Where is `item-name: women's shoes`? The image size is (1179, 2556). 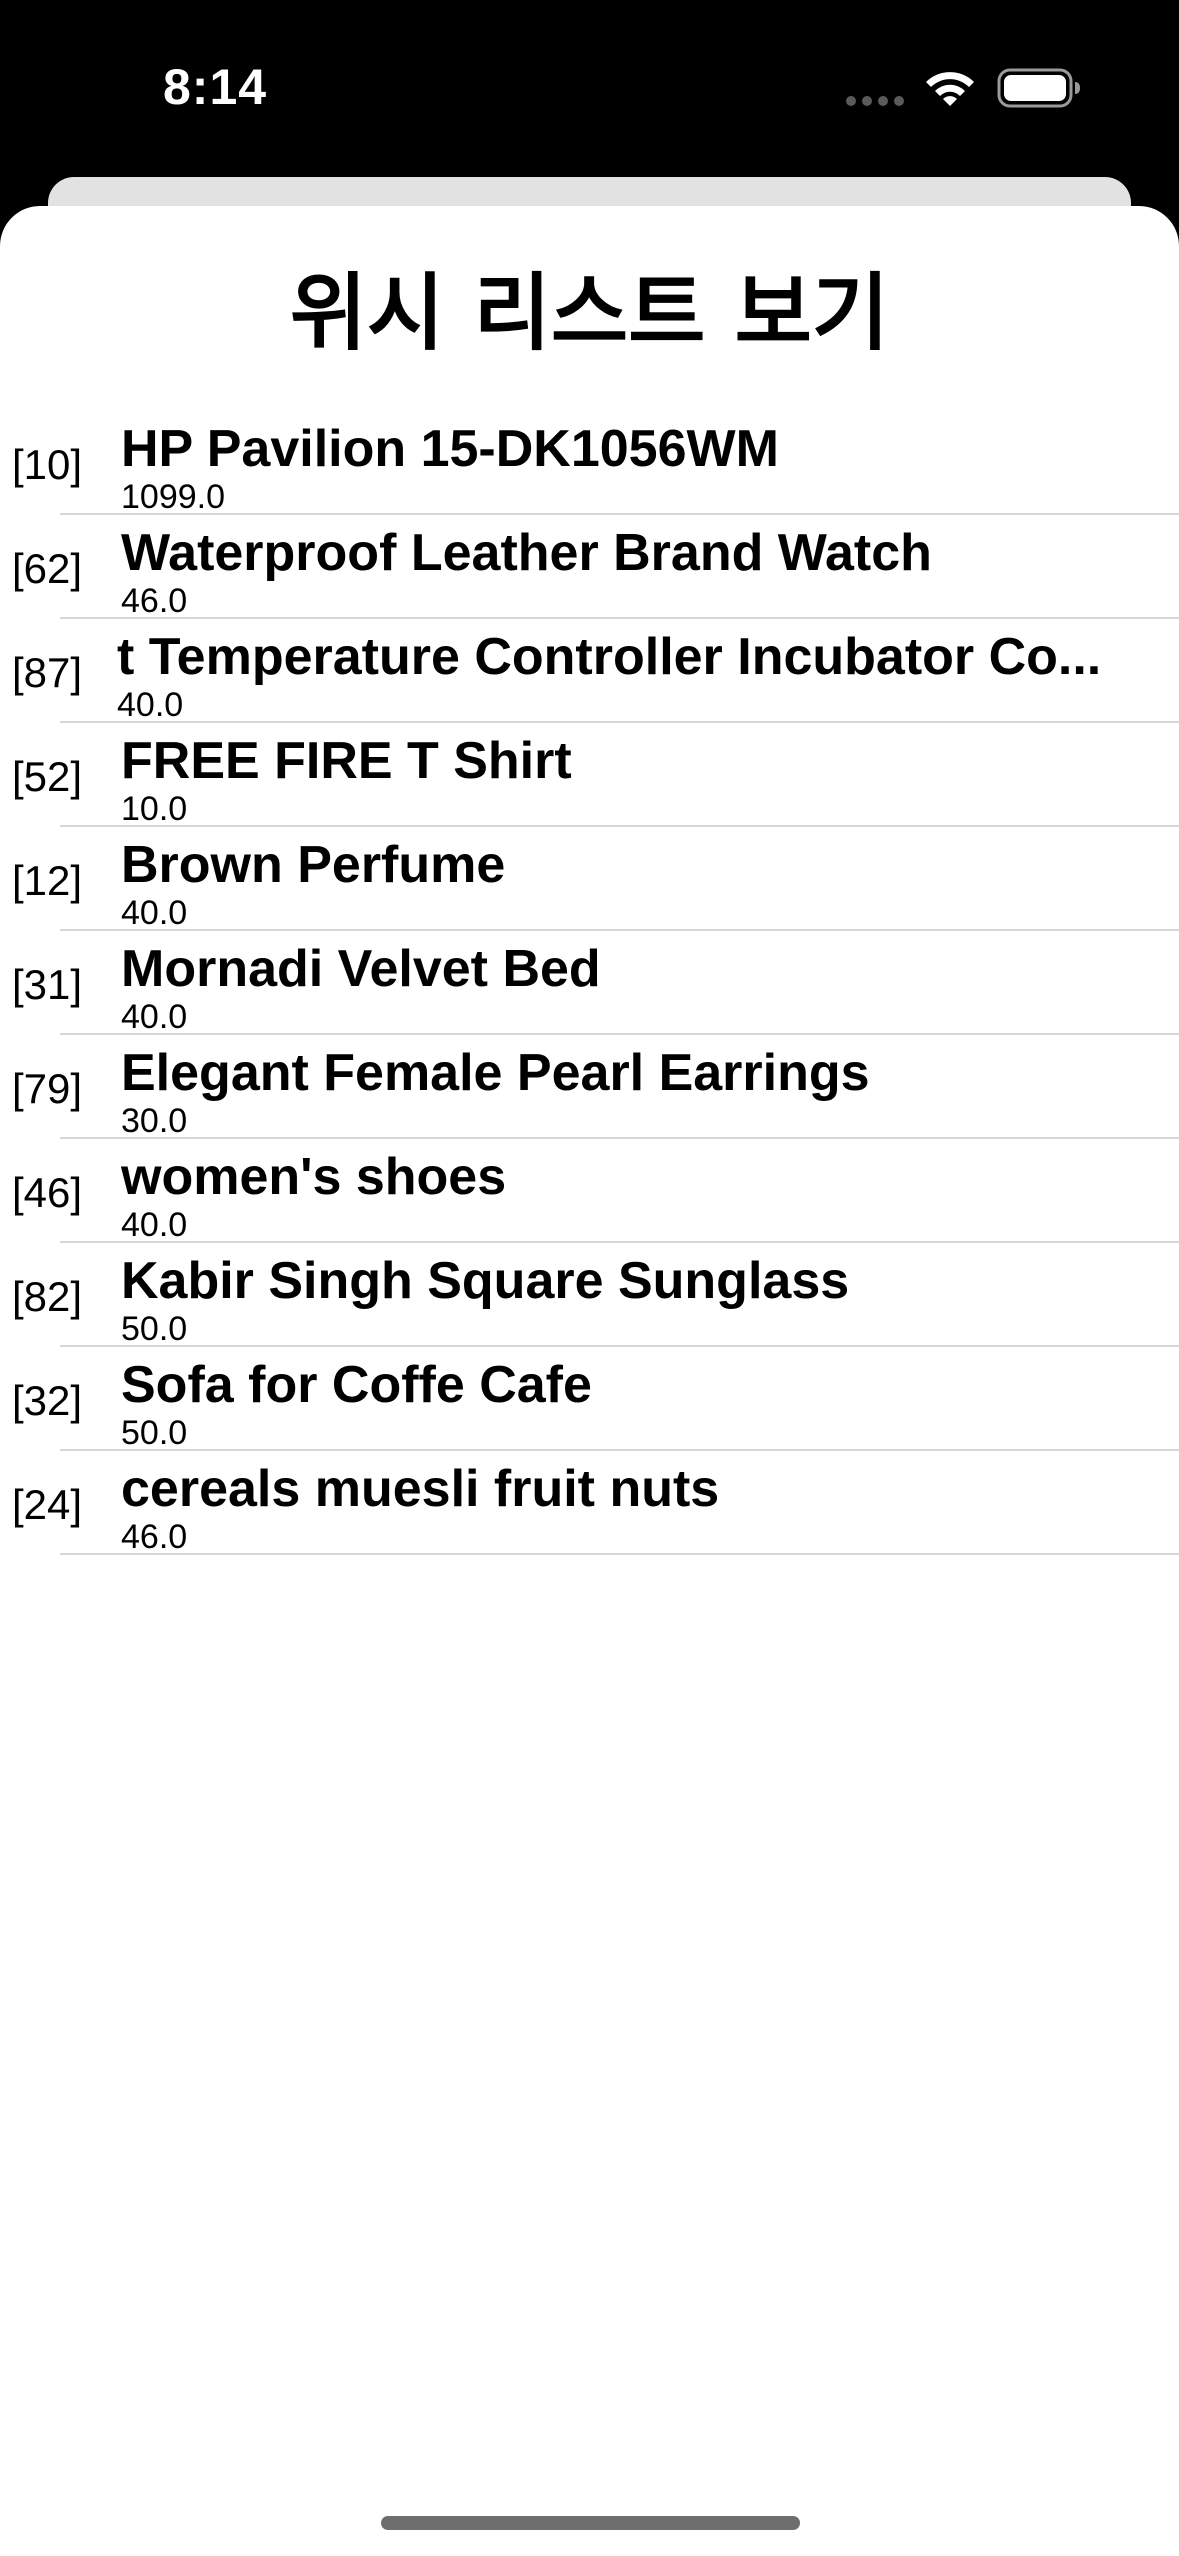
item-name: women's shoes is located at coordinates (314, 1177).